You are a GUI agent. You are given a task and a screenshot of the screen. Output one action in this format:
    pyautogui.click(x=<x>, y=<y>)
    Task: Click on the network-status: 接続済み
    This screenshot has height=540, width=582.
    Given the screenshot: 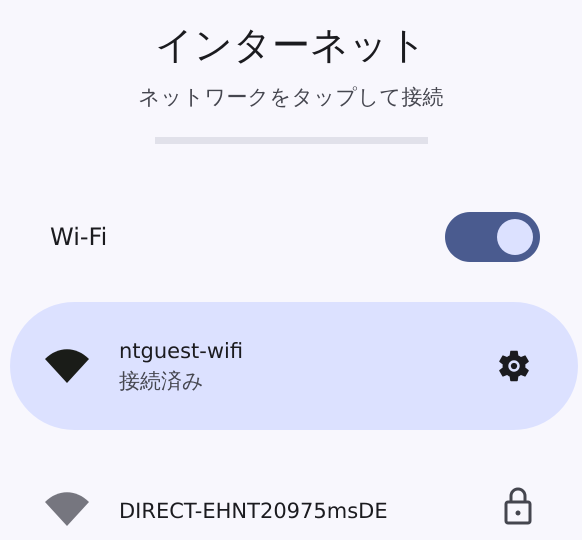 What is the action you would take?
    pyautogui.click(x=162, y=381)
    